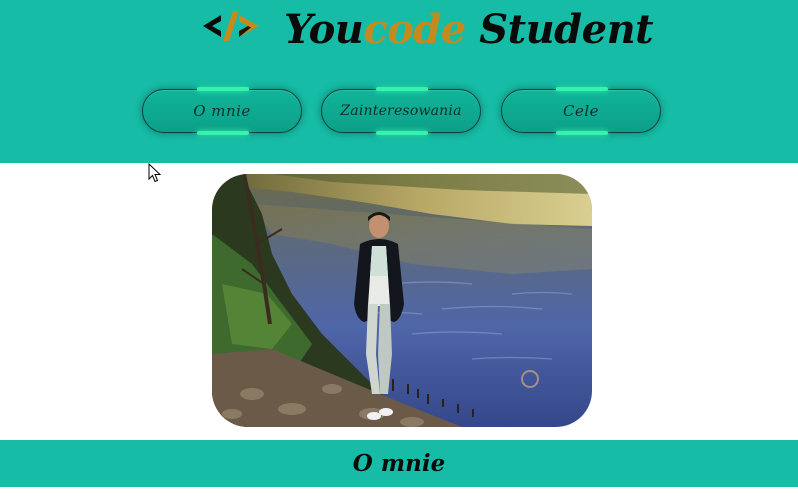 This screenshot has width=798, height=503. Describe the element at coordinates (559, 29) in the screenshot. I see `site-title-part2: Student` at that location.